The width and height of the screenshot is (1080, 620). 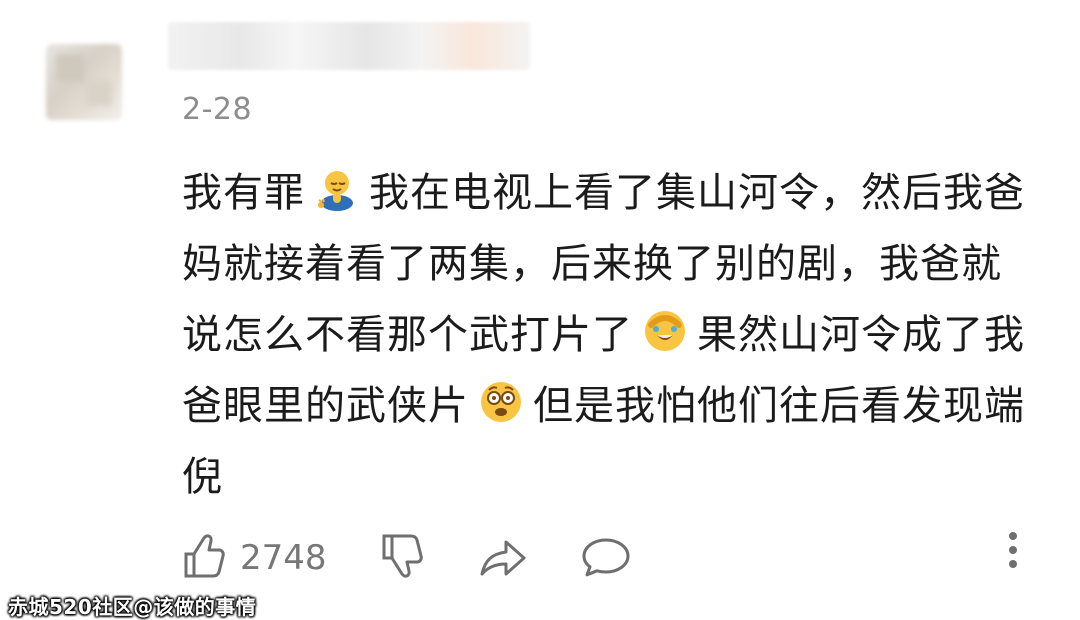 I want to click on comment-actions: 2748, so click(x=540, y=555).